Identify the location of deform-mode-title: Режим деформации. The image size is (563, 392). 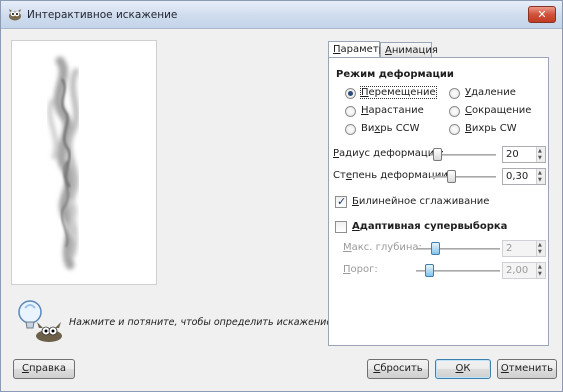
(395, 74).